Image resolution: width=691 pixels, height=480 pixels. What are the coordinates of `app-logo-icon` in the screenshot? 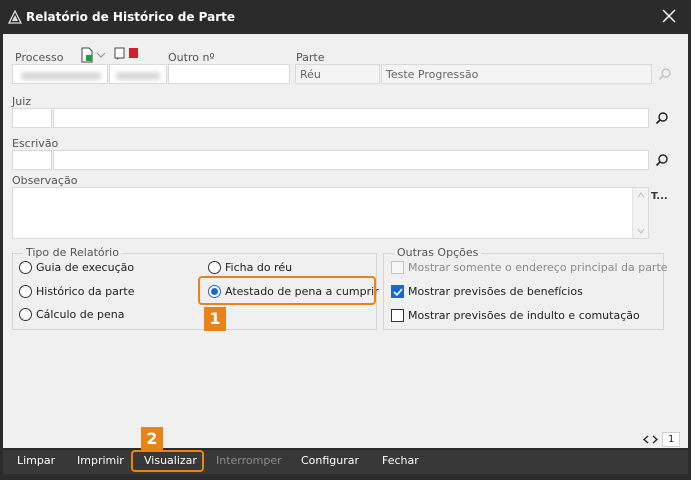 It's located at (15, 17).